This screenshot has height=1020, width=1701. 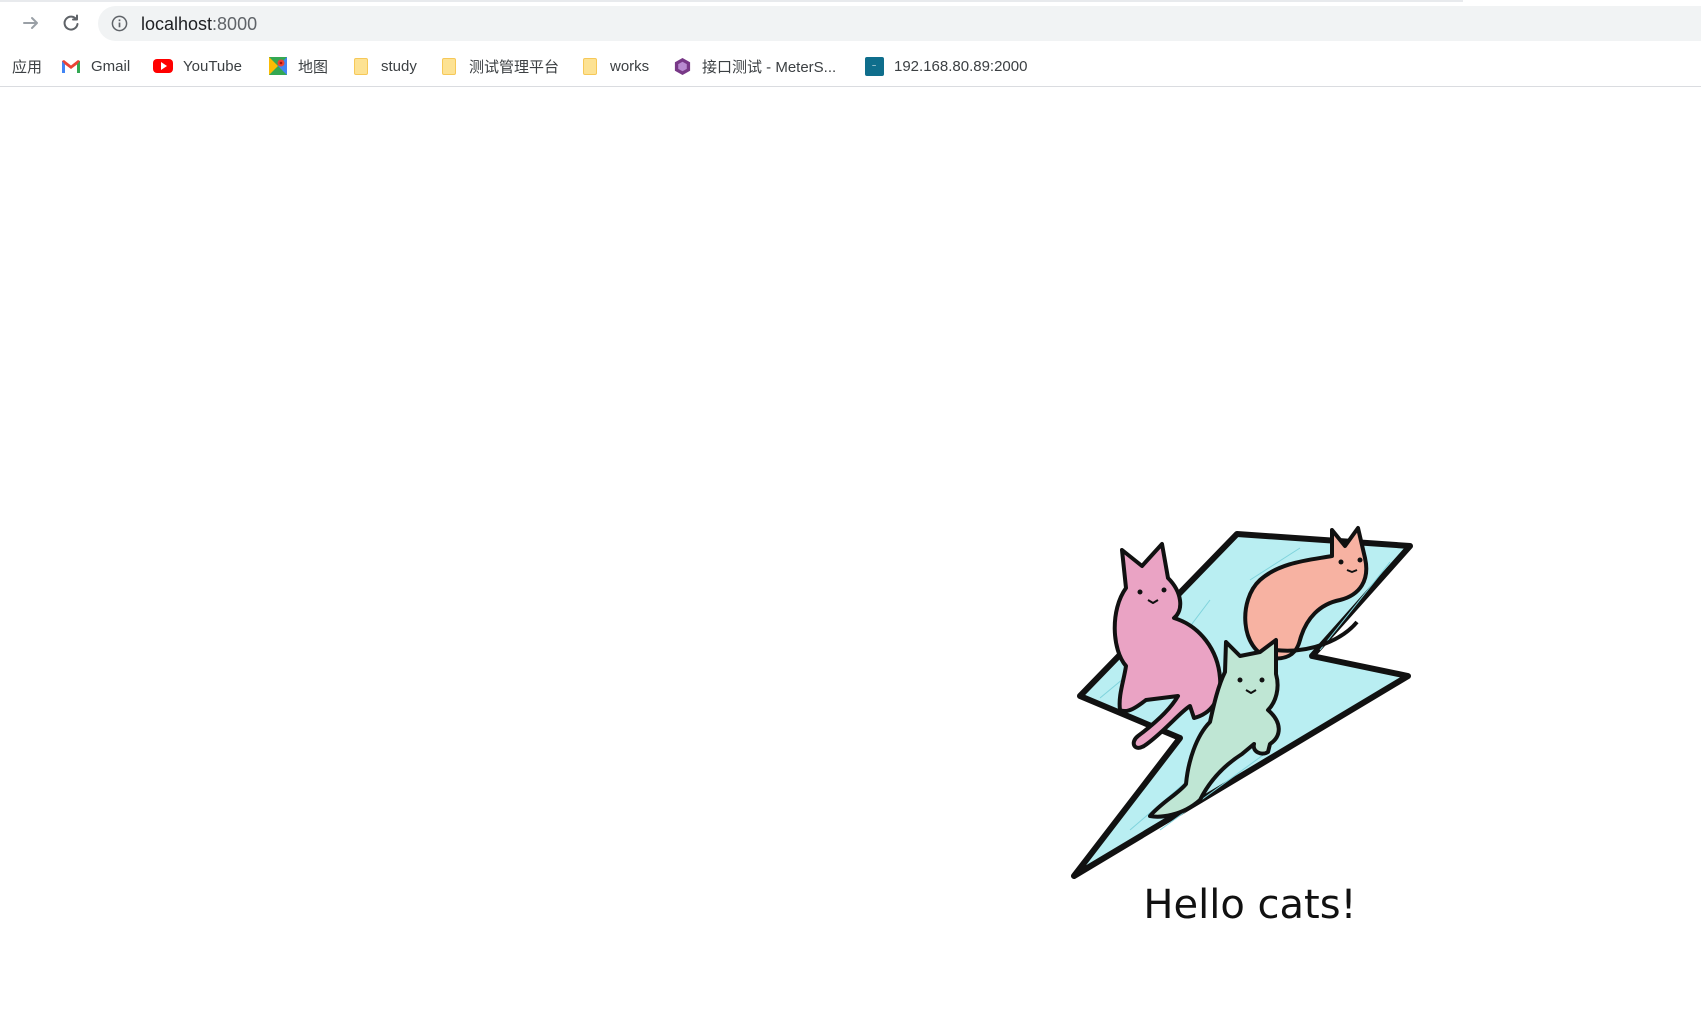 I want to click on info-icon, so click(x=119, y=23).